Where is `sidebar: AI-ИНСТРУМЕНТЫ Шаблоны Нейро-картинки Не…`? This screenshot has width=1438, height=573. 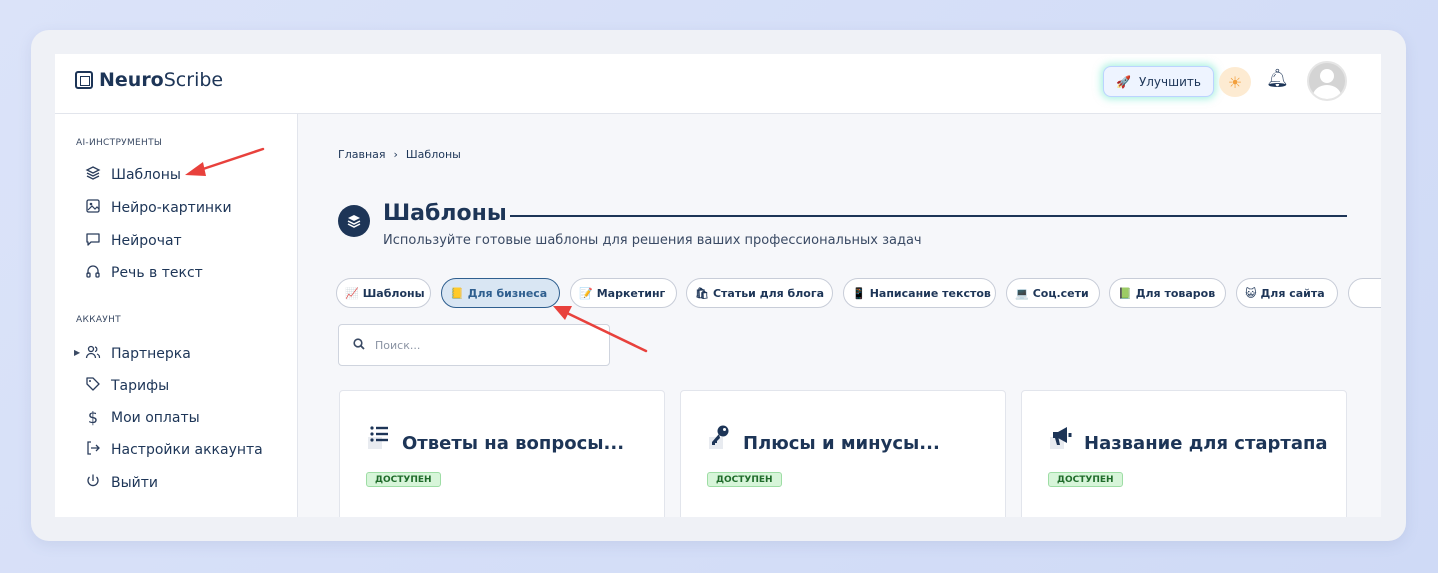
sidebar: AI-ИНСТРУМЕНТЫ Шаблоны Нейро-картинки Не… is located at coordinates (176, 315).